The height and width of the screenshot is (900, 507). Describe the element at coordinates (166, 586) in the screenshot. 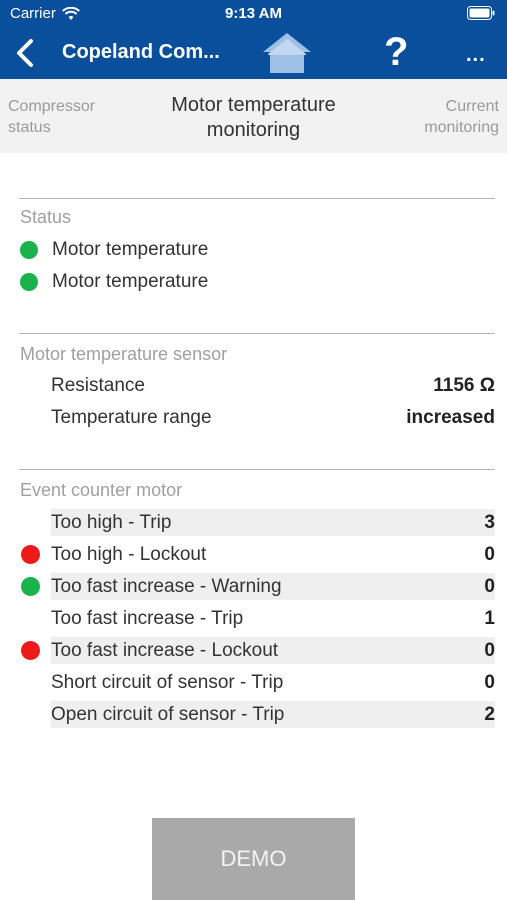

I see `event-row-label: Too fast increase - Warning` at that location.